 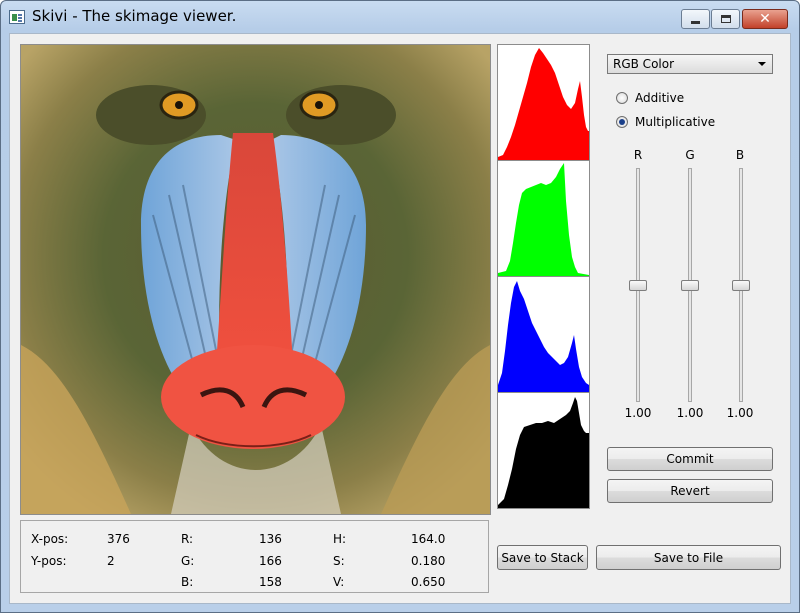 I want to click on histogram-blue-area, so click(x=543, y=336).